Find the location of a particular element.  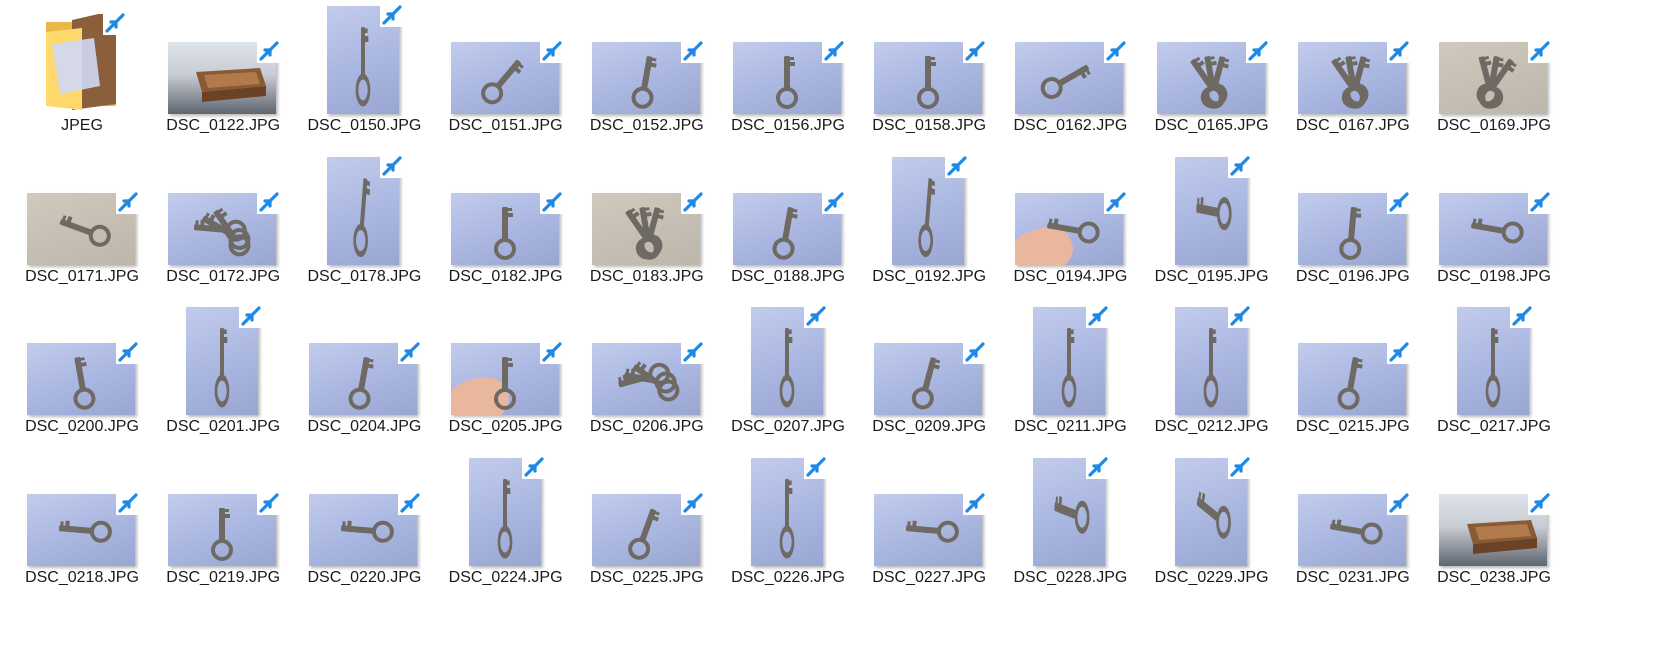

file-item: DSC_0218.JPG is located at coordinates (82, 527).